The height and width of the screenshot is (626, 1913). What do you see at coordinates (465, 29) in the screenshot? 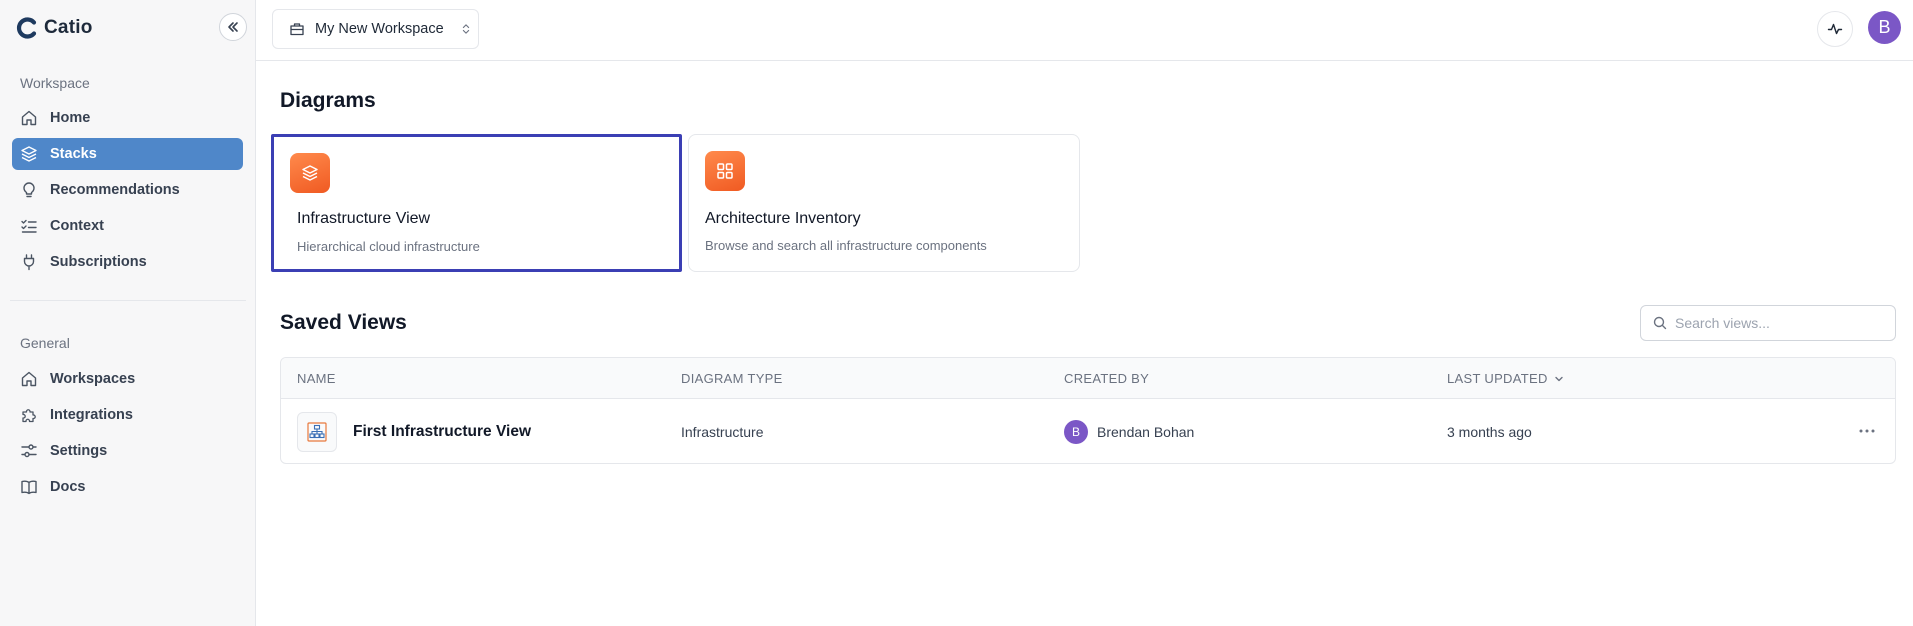
I see `chevrons-up-down-icon` at bounding box center [465, 29].